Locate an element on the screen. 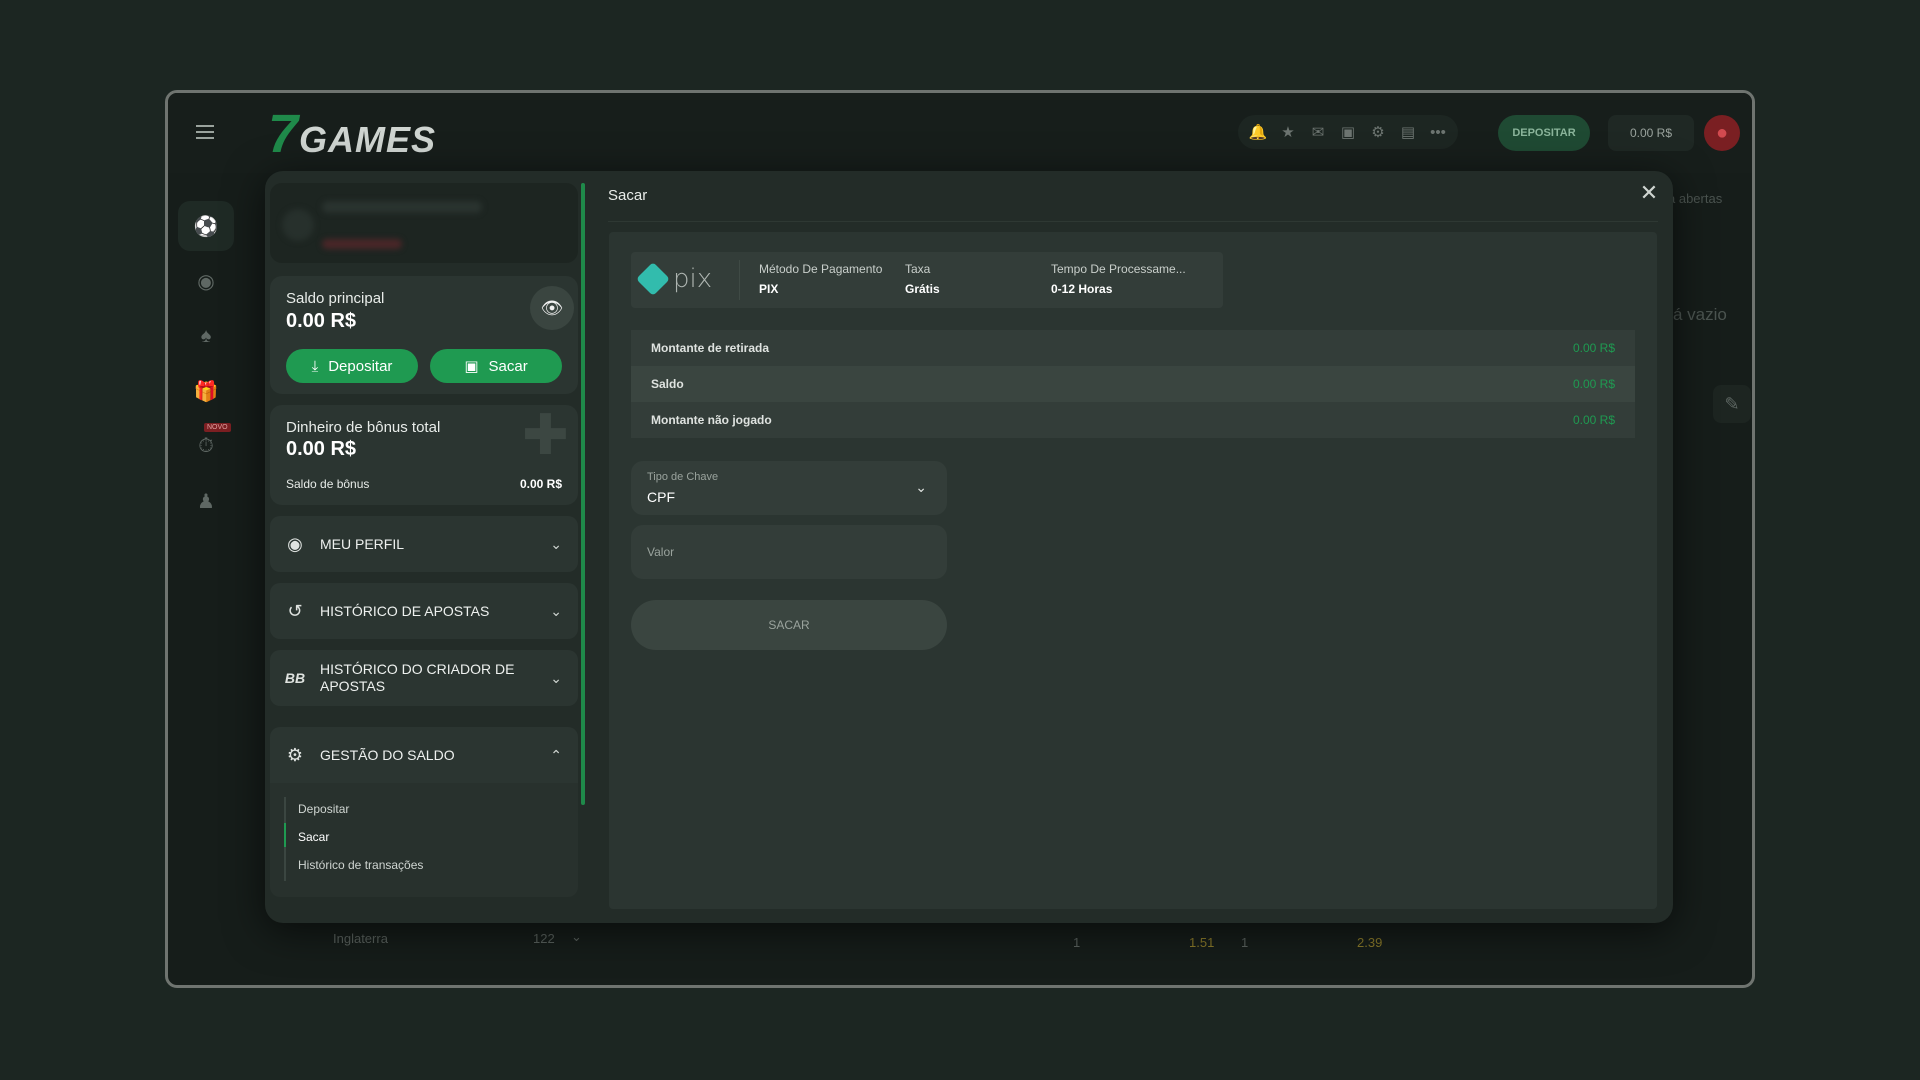 The height and width of the screenshot is (1080, 1920). processing-time-col: Tempo De Processame... 0-12 Horas is located at coordinates (1118, 279).